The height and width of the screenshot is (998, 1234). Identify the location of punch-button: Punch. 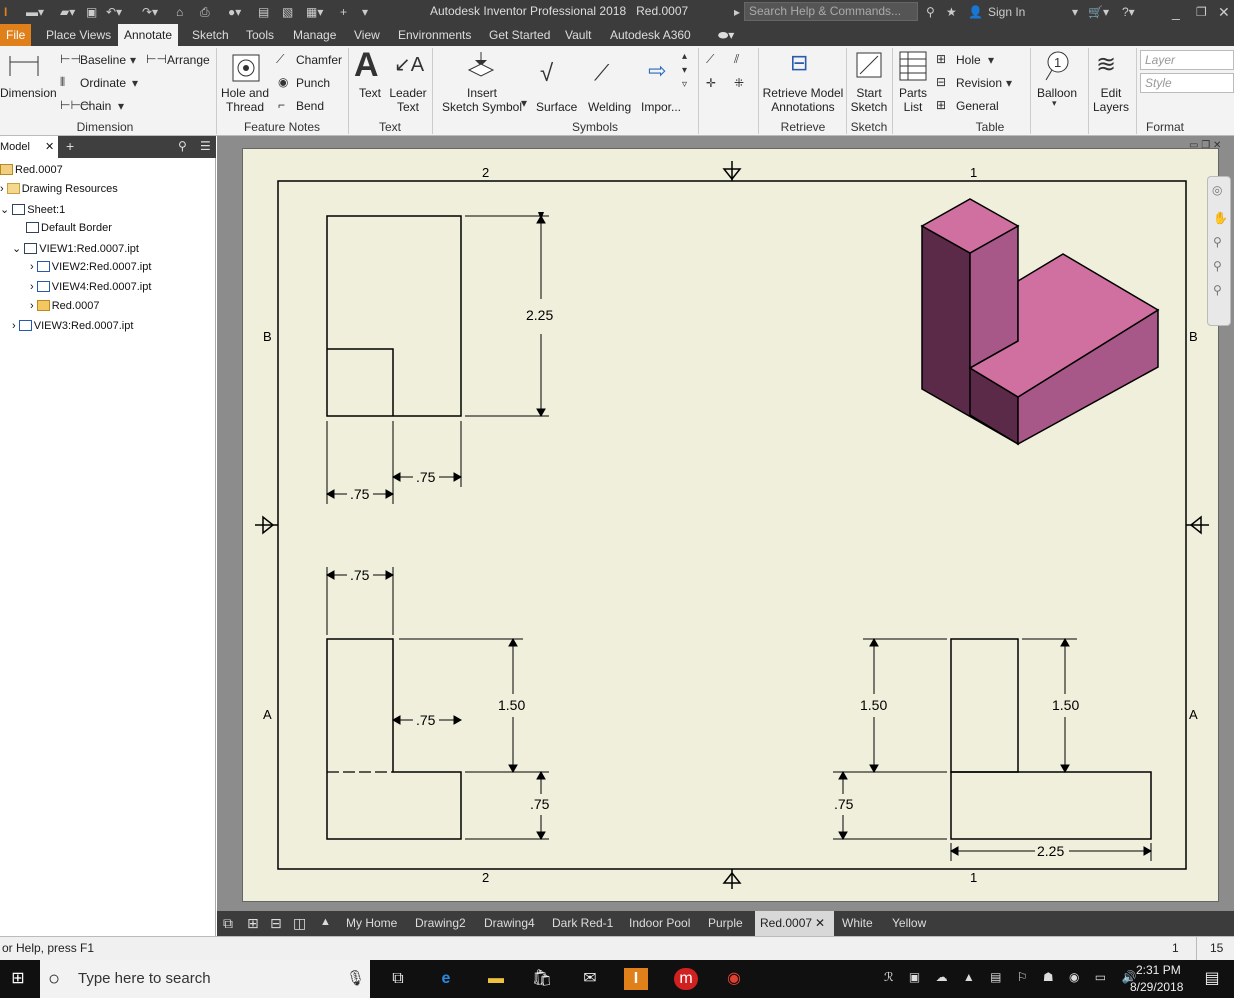
(313, 83).